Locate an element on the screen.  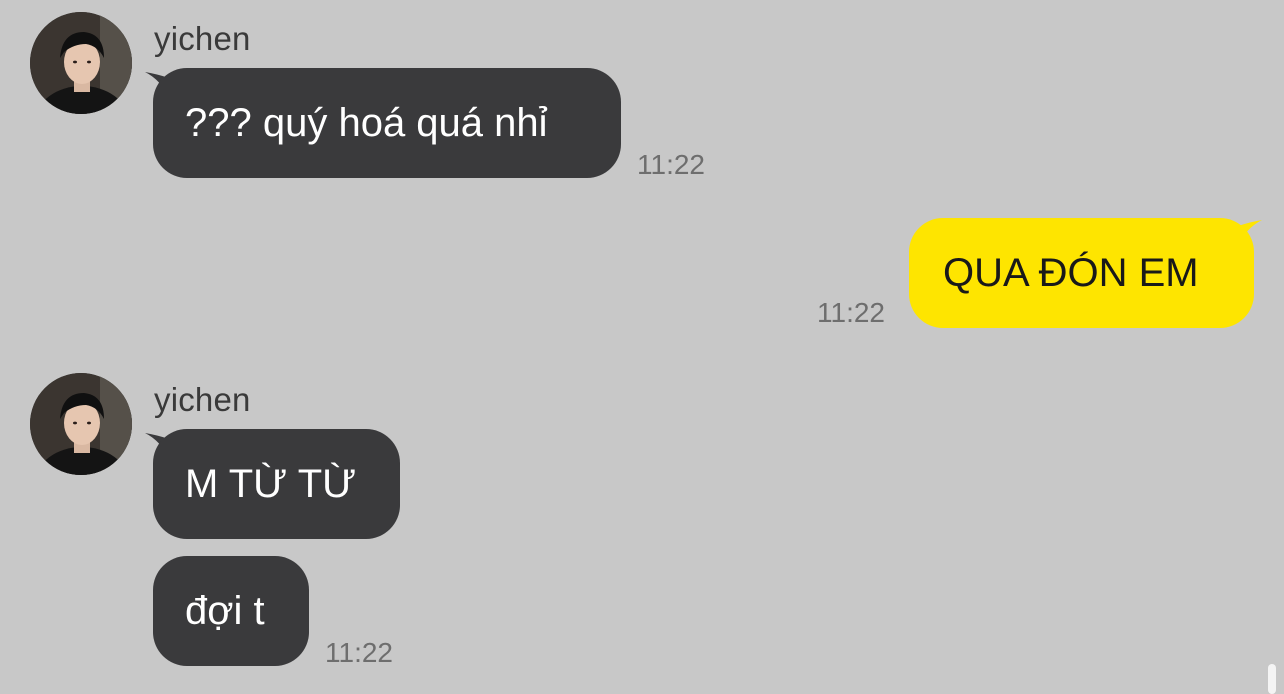
message-bubble-incoming: ??? quý hoá quá nhỉ is located at coordinates (387, 123).